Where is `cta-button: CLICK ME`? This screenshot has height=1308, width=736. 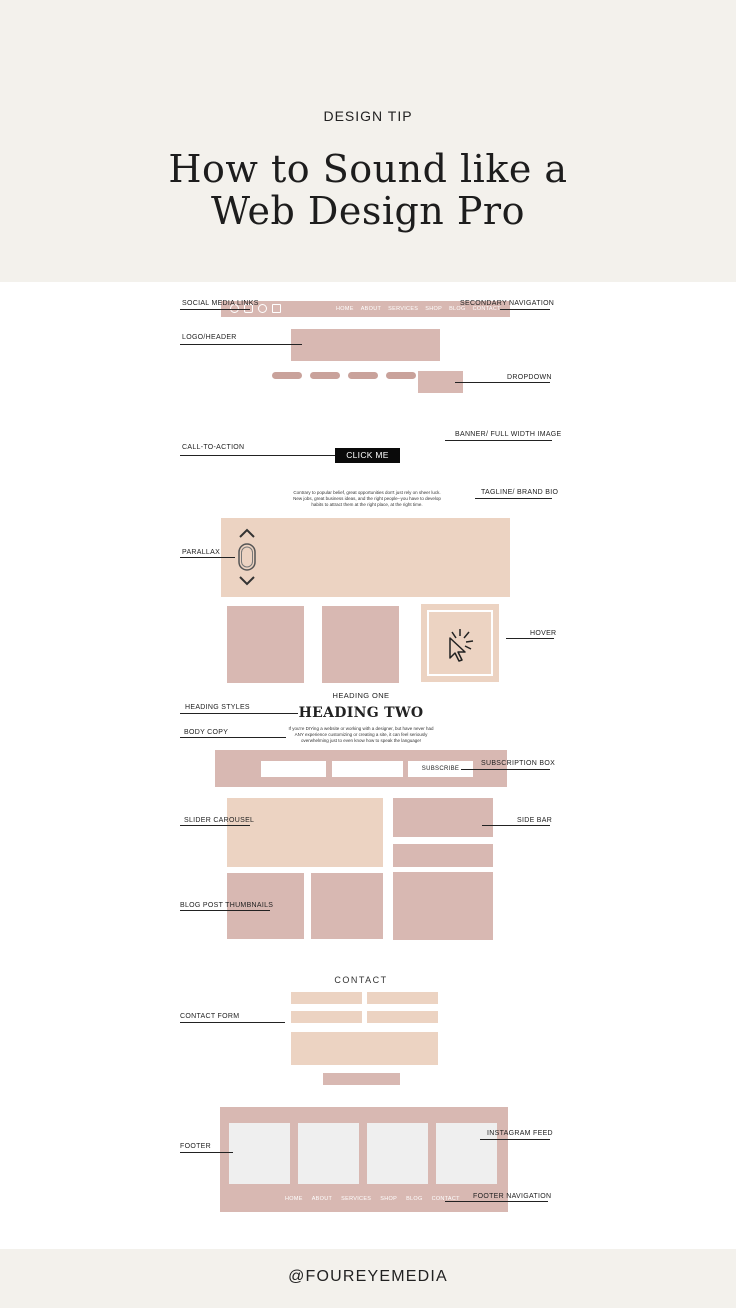
cta-button: CLICK ME is located at coordinates (367, 455).